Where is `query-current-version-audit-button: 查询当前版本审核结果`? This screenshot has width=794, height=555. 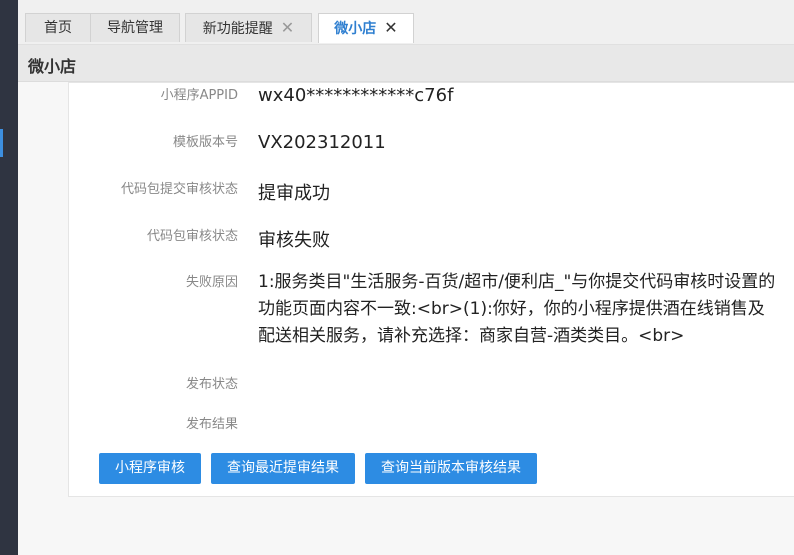 query-current-version-audit-button: 查询当前版本审核结果 is located at coordinates (451, 468).